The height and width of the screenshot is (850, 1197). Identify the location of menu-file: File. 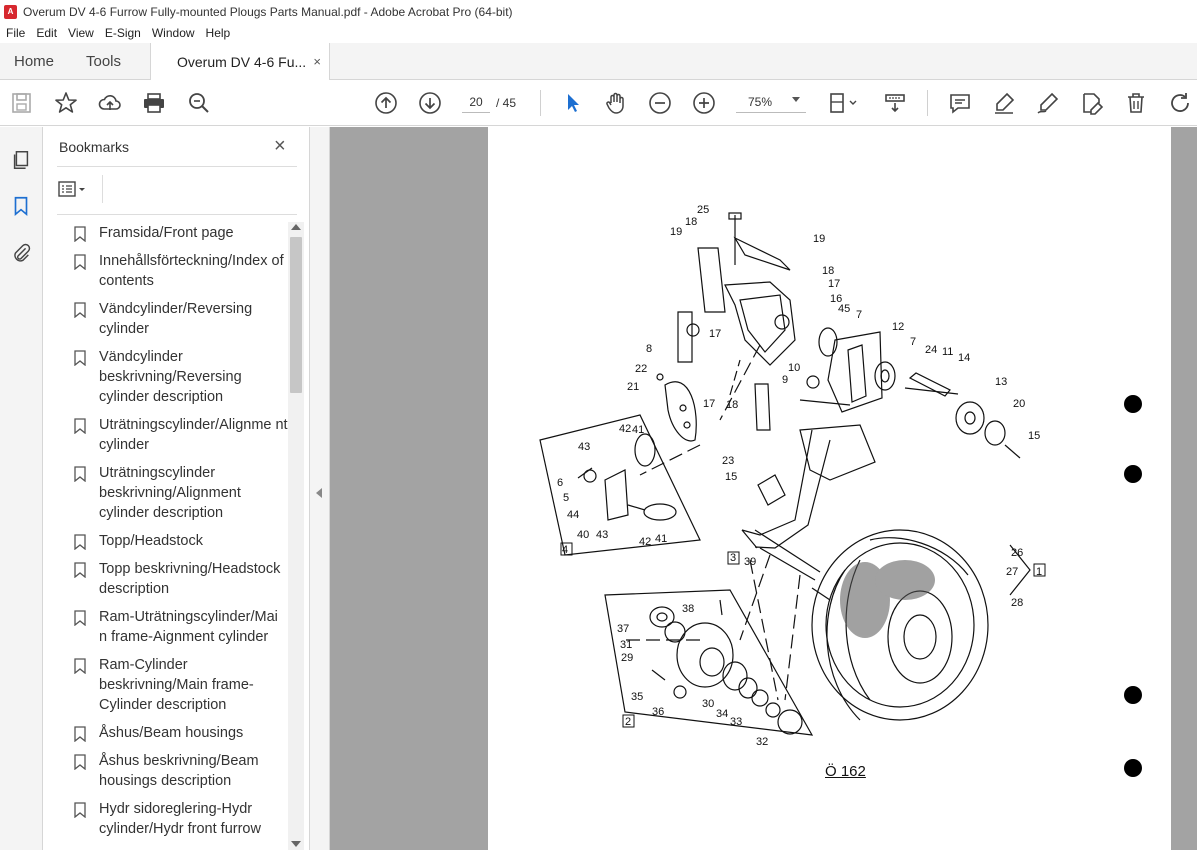
(15, 33).